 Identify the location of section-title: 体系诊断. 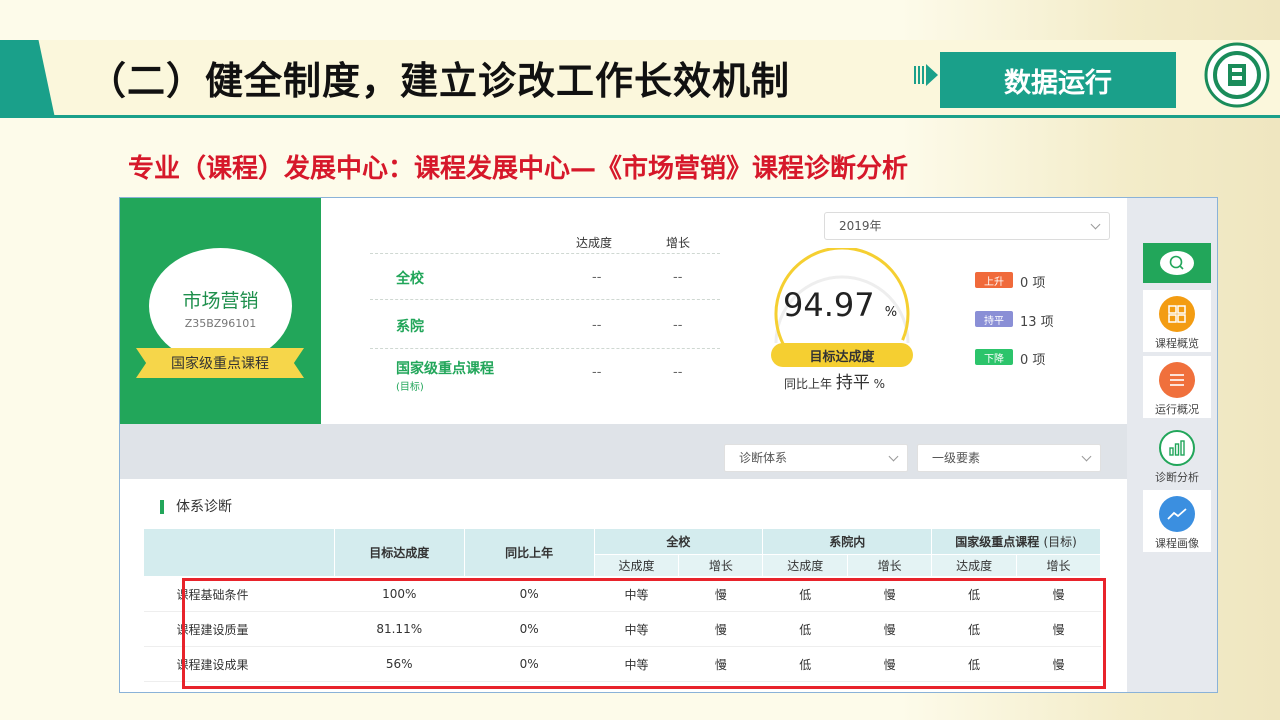
(196, 507).